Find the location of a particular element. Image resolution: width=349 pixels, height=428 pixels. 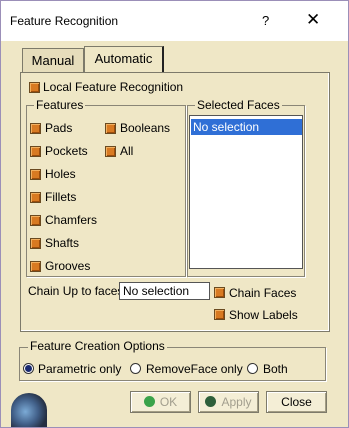

close-window-button: ✕ is located at coordinates (313, 20).